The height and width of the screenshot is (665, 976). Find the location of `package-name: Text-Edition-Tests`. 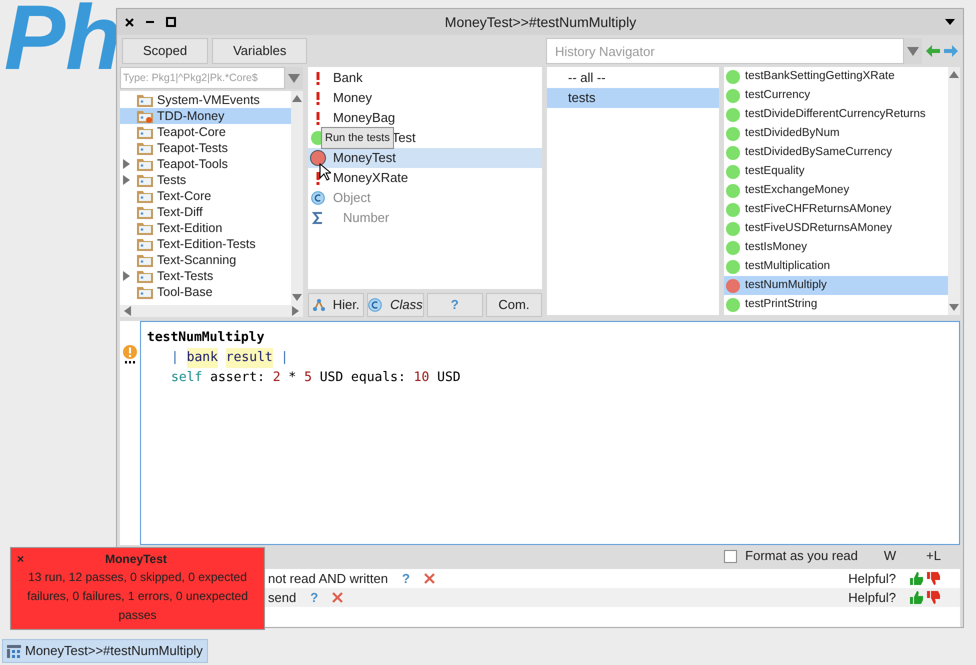

package-name: Text-Edition-Tests is located at coordinates (206, 244).